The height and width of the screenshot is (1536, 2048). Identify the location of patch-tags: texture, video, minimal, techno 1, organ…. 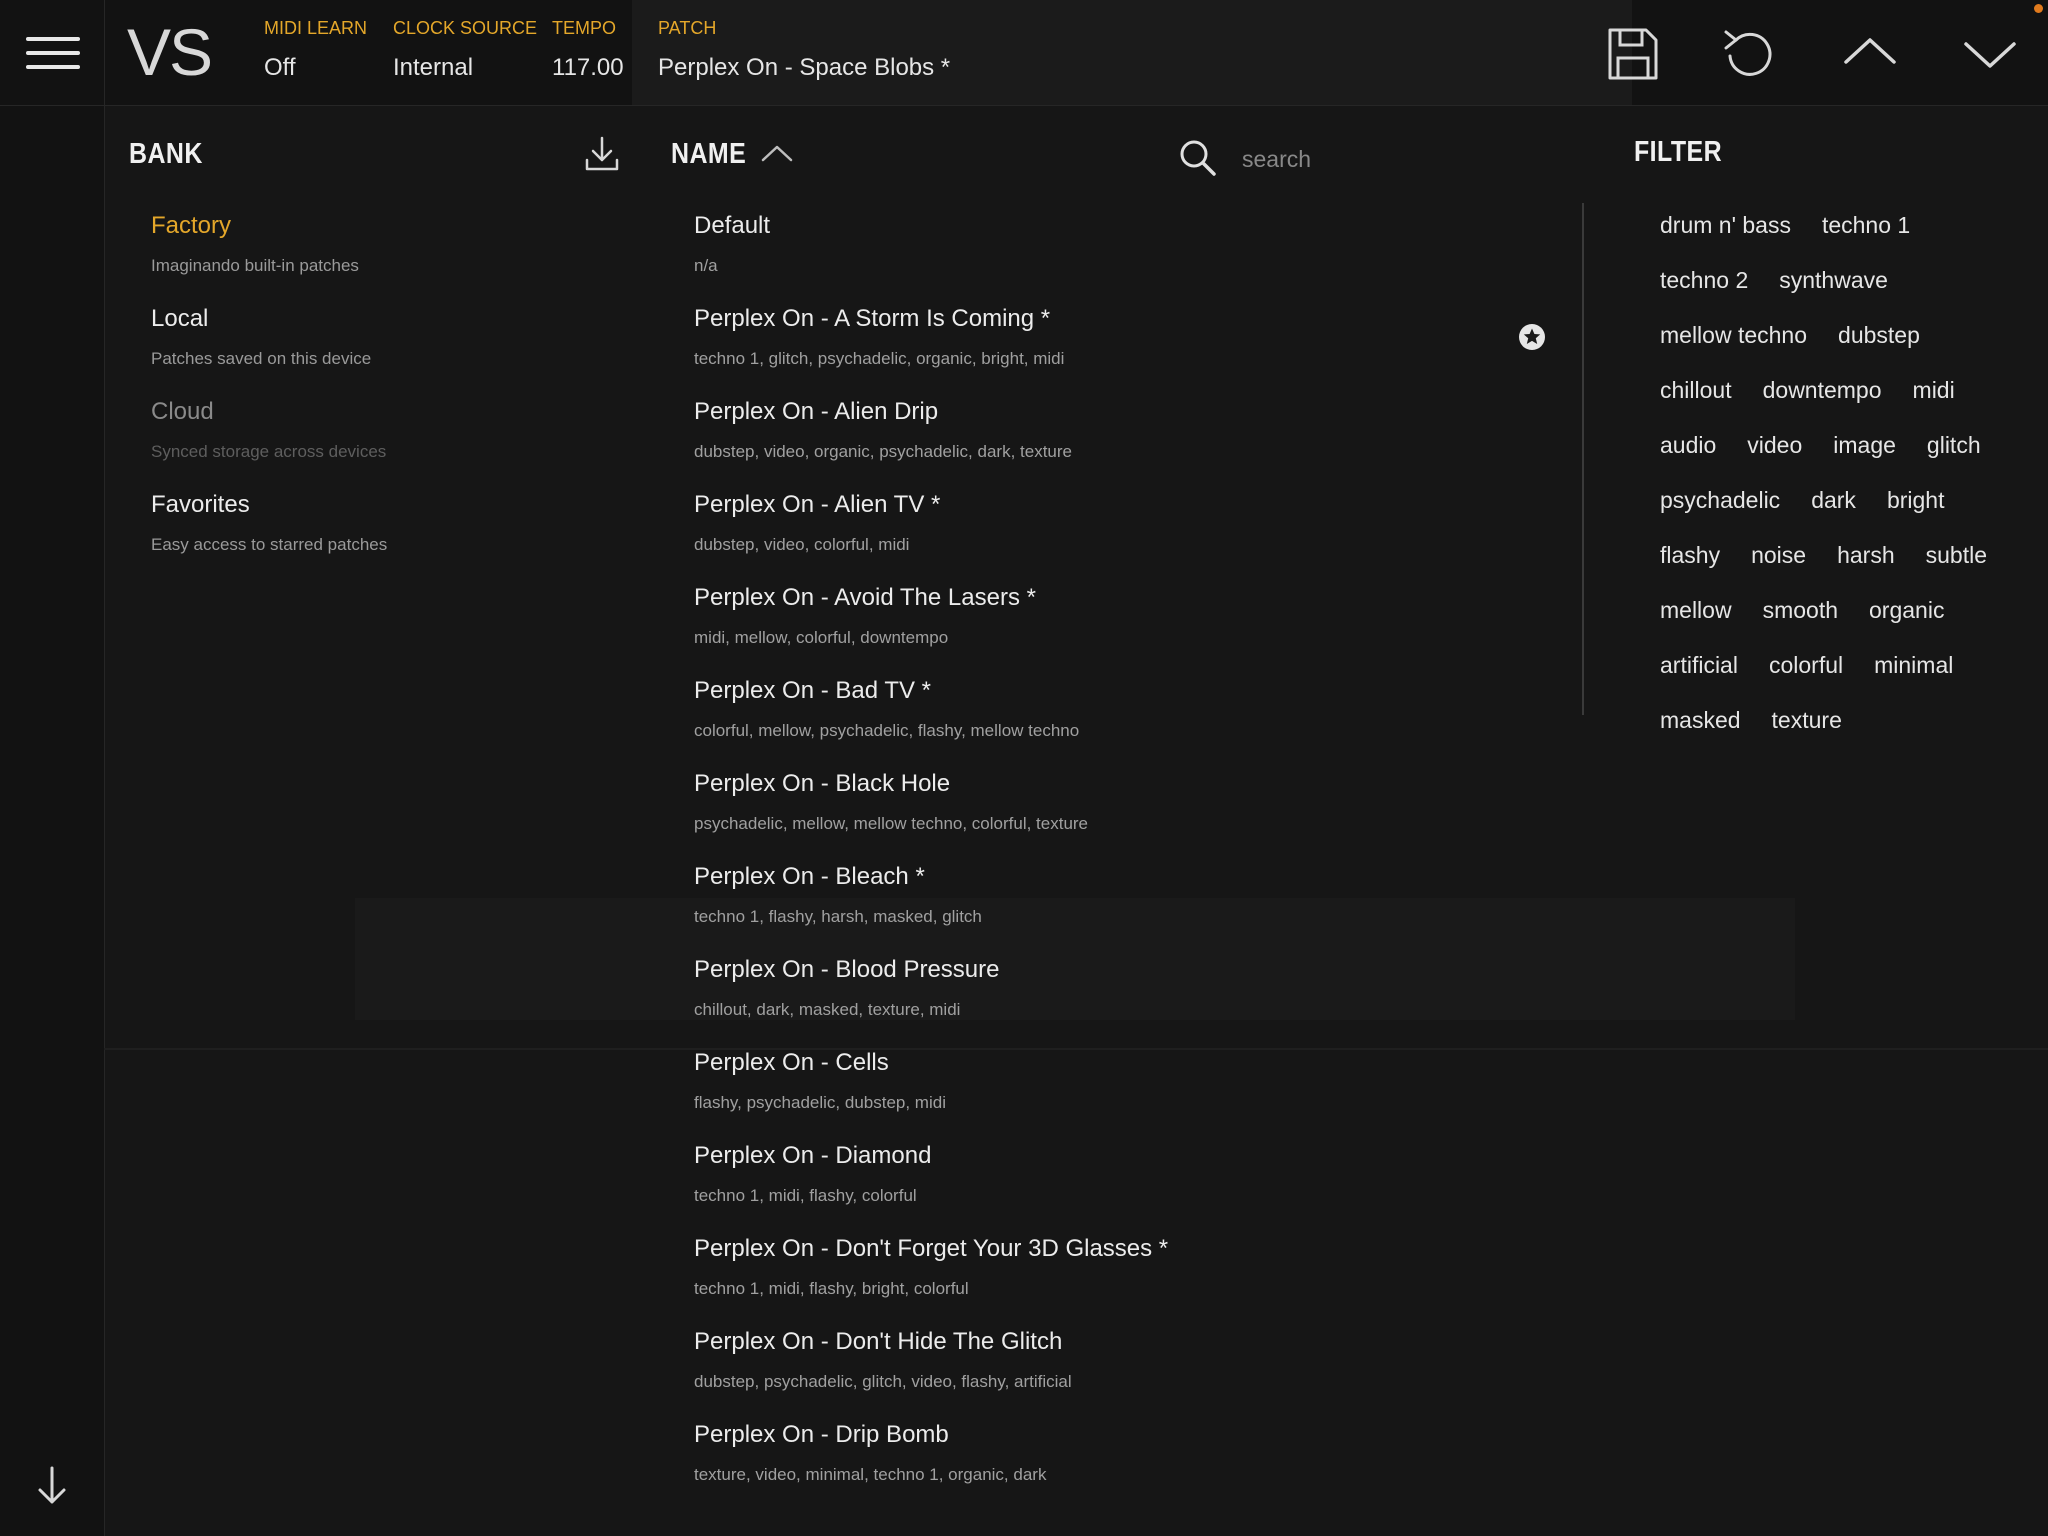
(870, 1474).